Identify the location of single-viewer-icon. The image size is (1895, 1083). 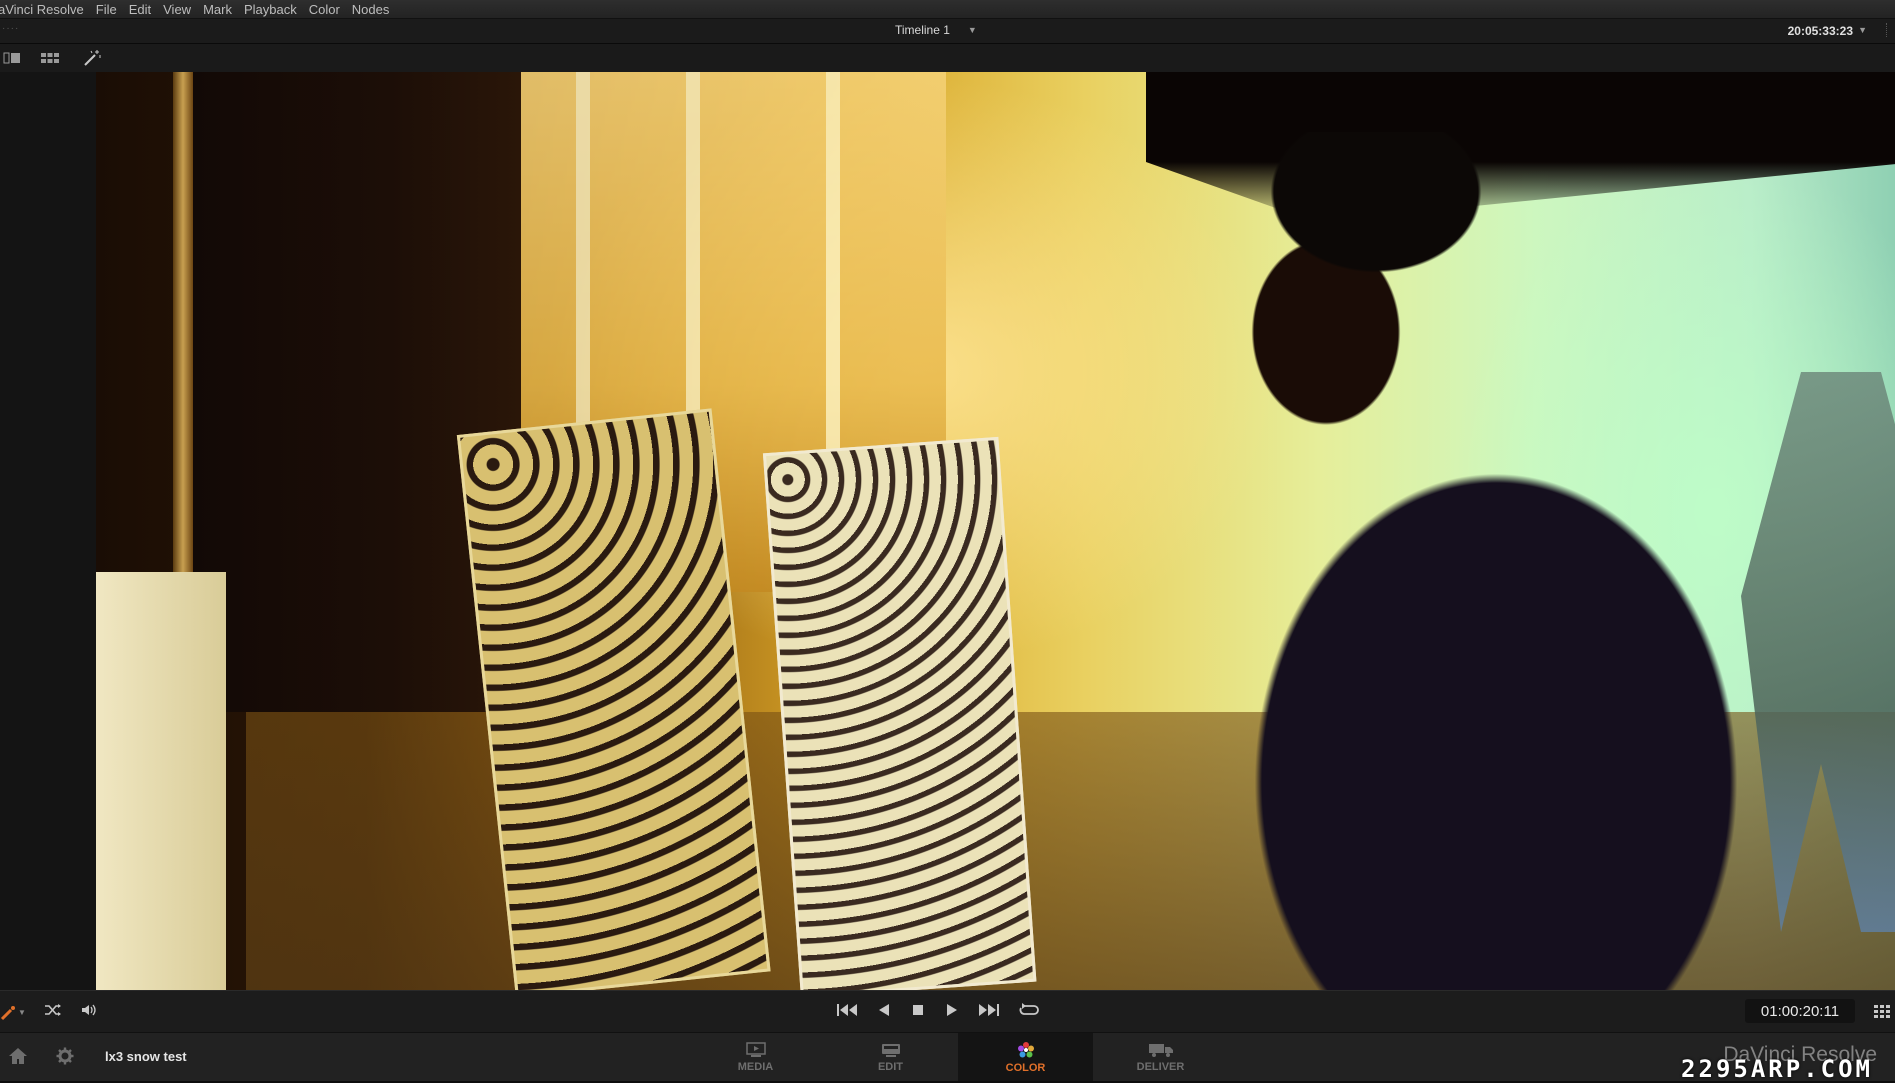
(12, 58).